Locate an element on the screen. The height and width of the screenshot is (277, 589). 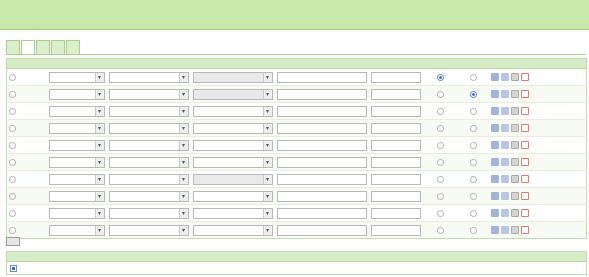
add-row-icon is located at coordinates (13, 241).